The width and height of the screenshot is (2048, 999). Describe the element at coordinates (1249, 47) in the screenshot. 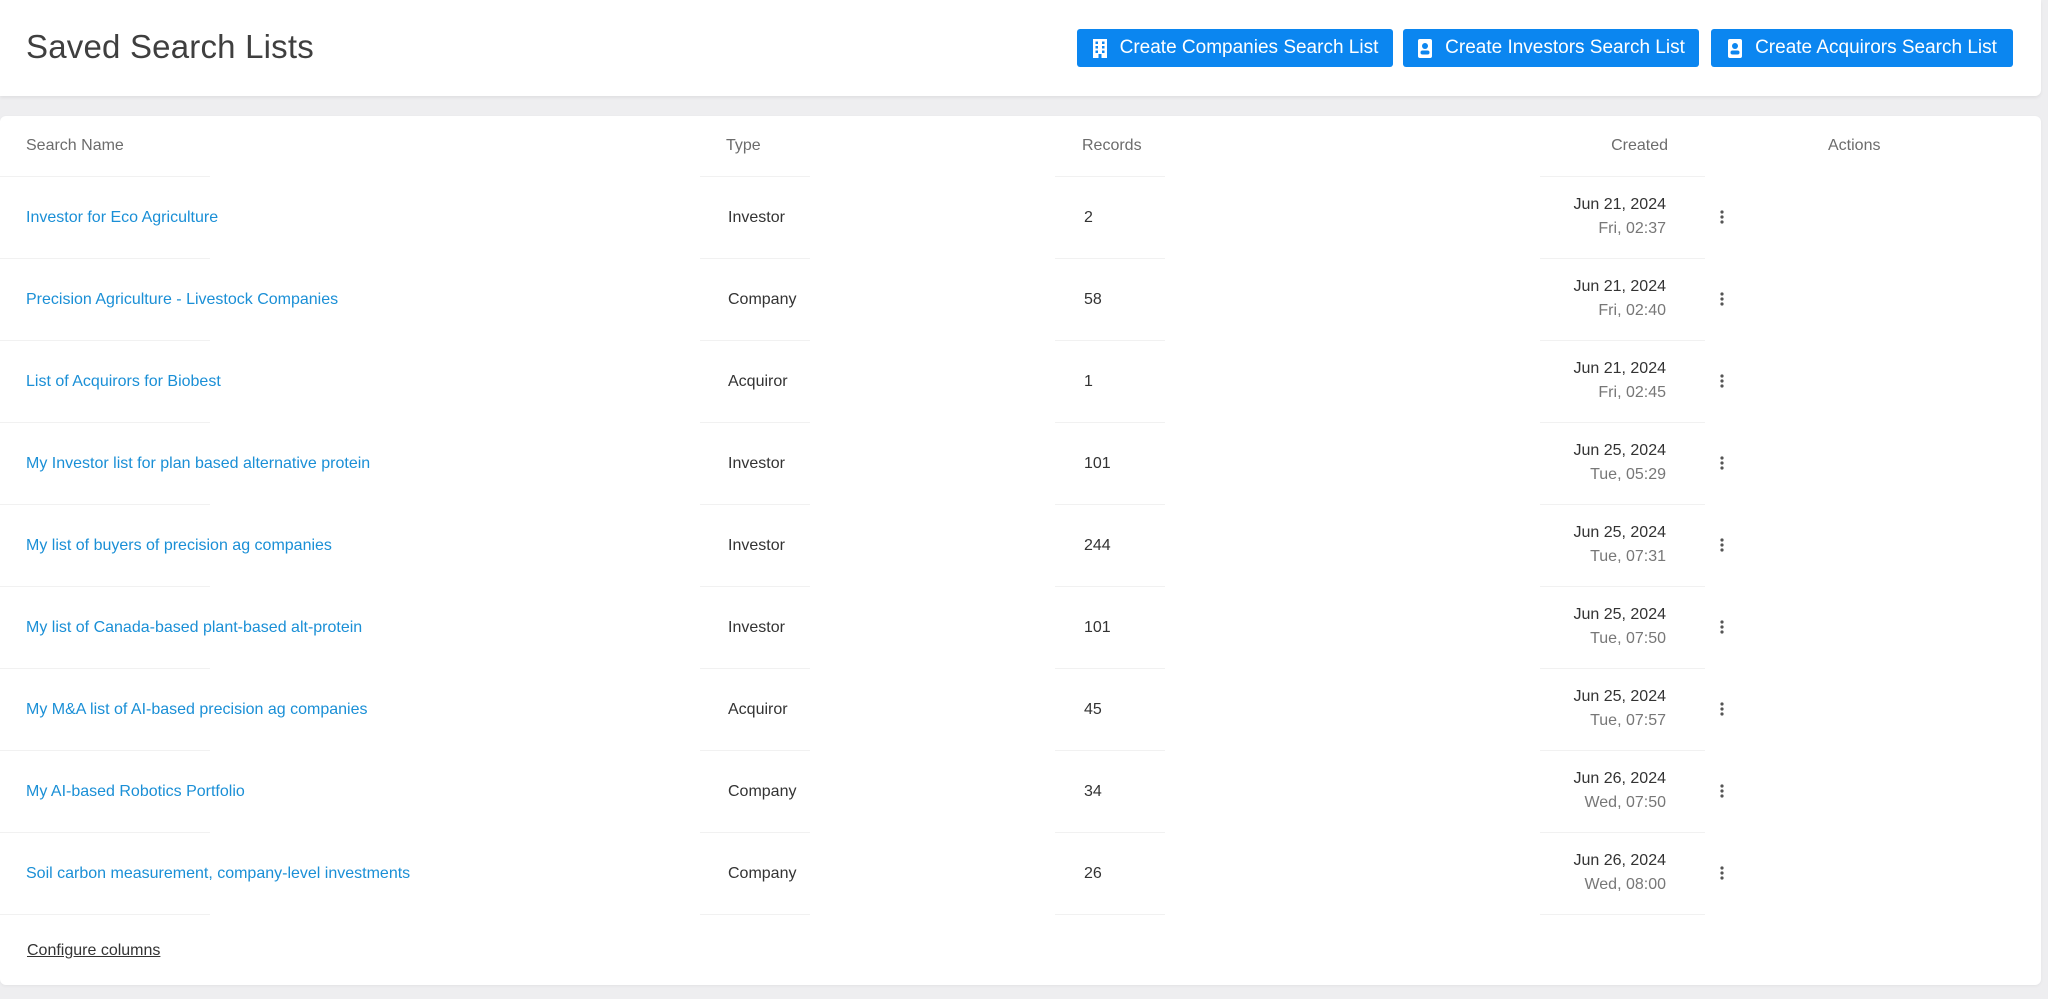

I see `create-companies-label: Create Companies Search List` at that location.